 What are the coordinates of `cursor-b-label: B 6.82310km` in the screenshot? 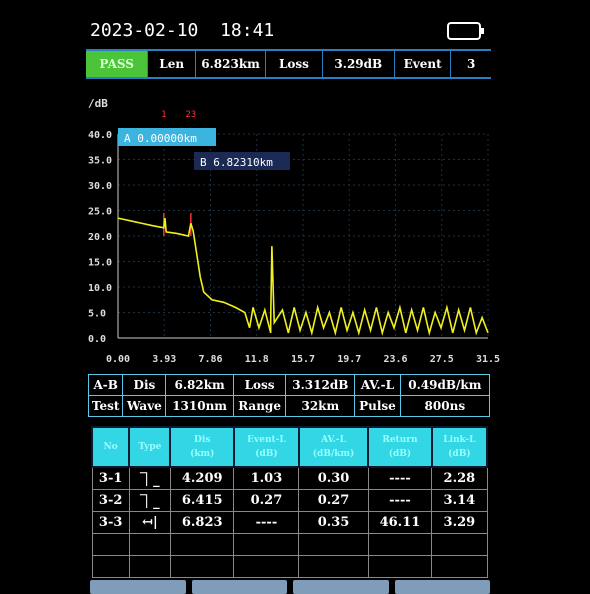 It's located at (236, 162).